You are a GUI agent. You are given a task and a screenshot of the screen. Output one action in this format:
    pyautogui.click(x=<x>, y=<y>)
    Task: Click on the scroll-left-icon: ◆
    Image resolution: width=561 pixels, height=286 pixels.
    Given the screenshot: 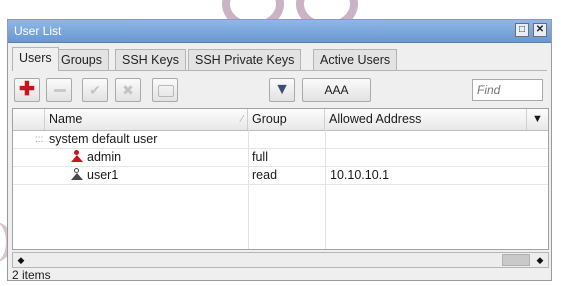 What is the action you would take?
    pyautogui.click(x=21, y=260)
    